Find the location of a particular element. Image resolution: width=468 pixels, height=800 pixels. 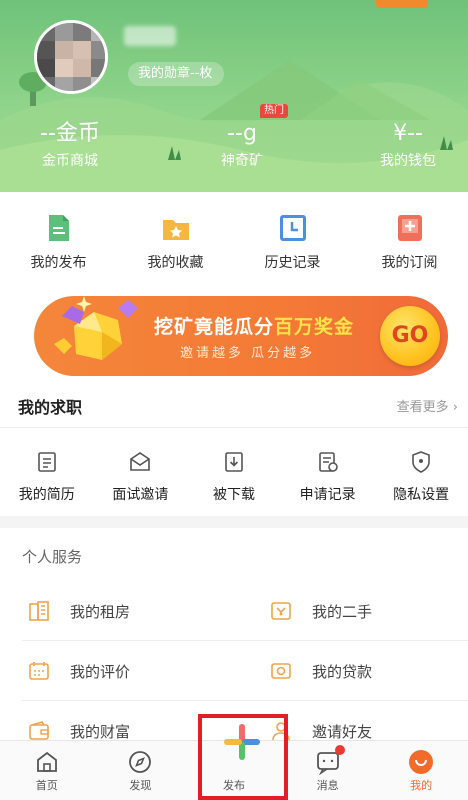

profile-icon is located at coordinates (421, 762).